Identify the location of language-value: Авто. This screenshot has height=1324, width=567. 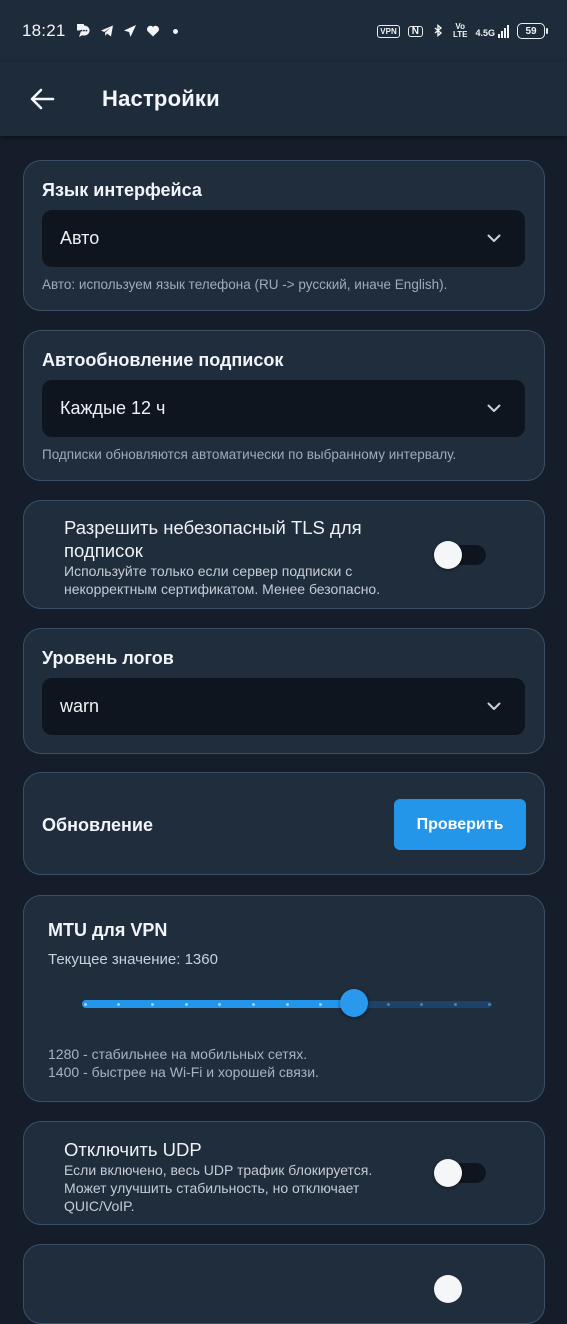
(80, 238).